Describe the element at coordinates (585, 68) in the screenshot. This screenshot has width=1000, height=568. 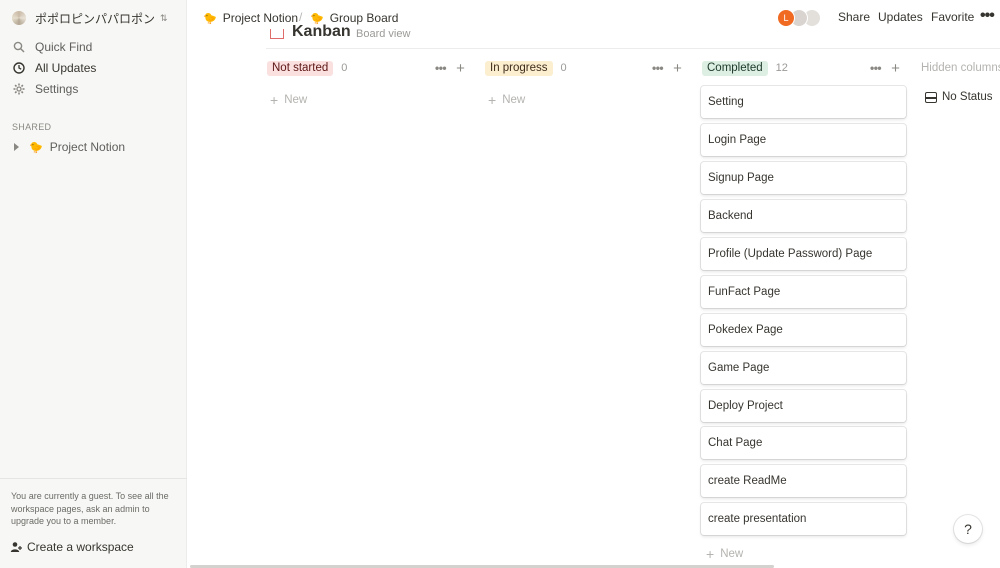
I see `board-column-in-progress: In progress 0 ••• +` at that location.